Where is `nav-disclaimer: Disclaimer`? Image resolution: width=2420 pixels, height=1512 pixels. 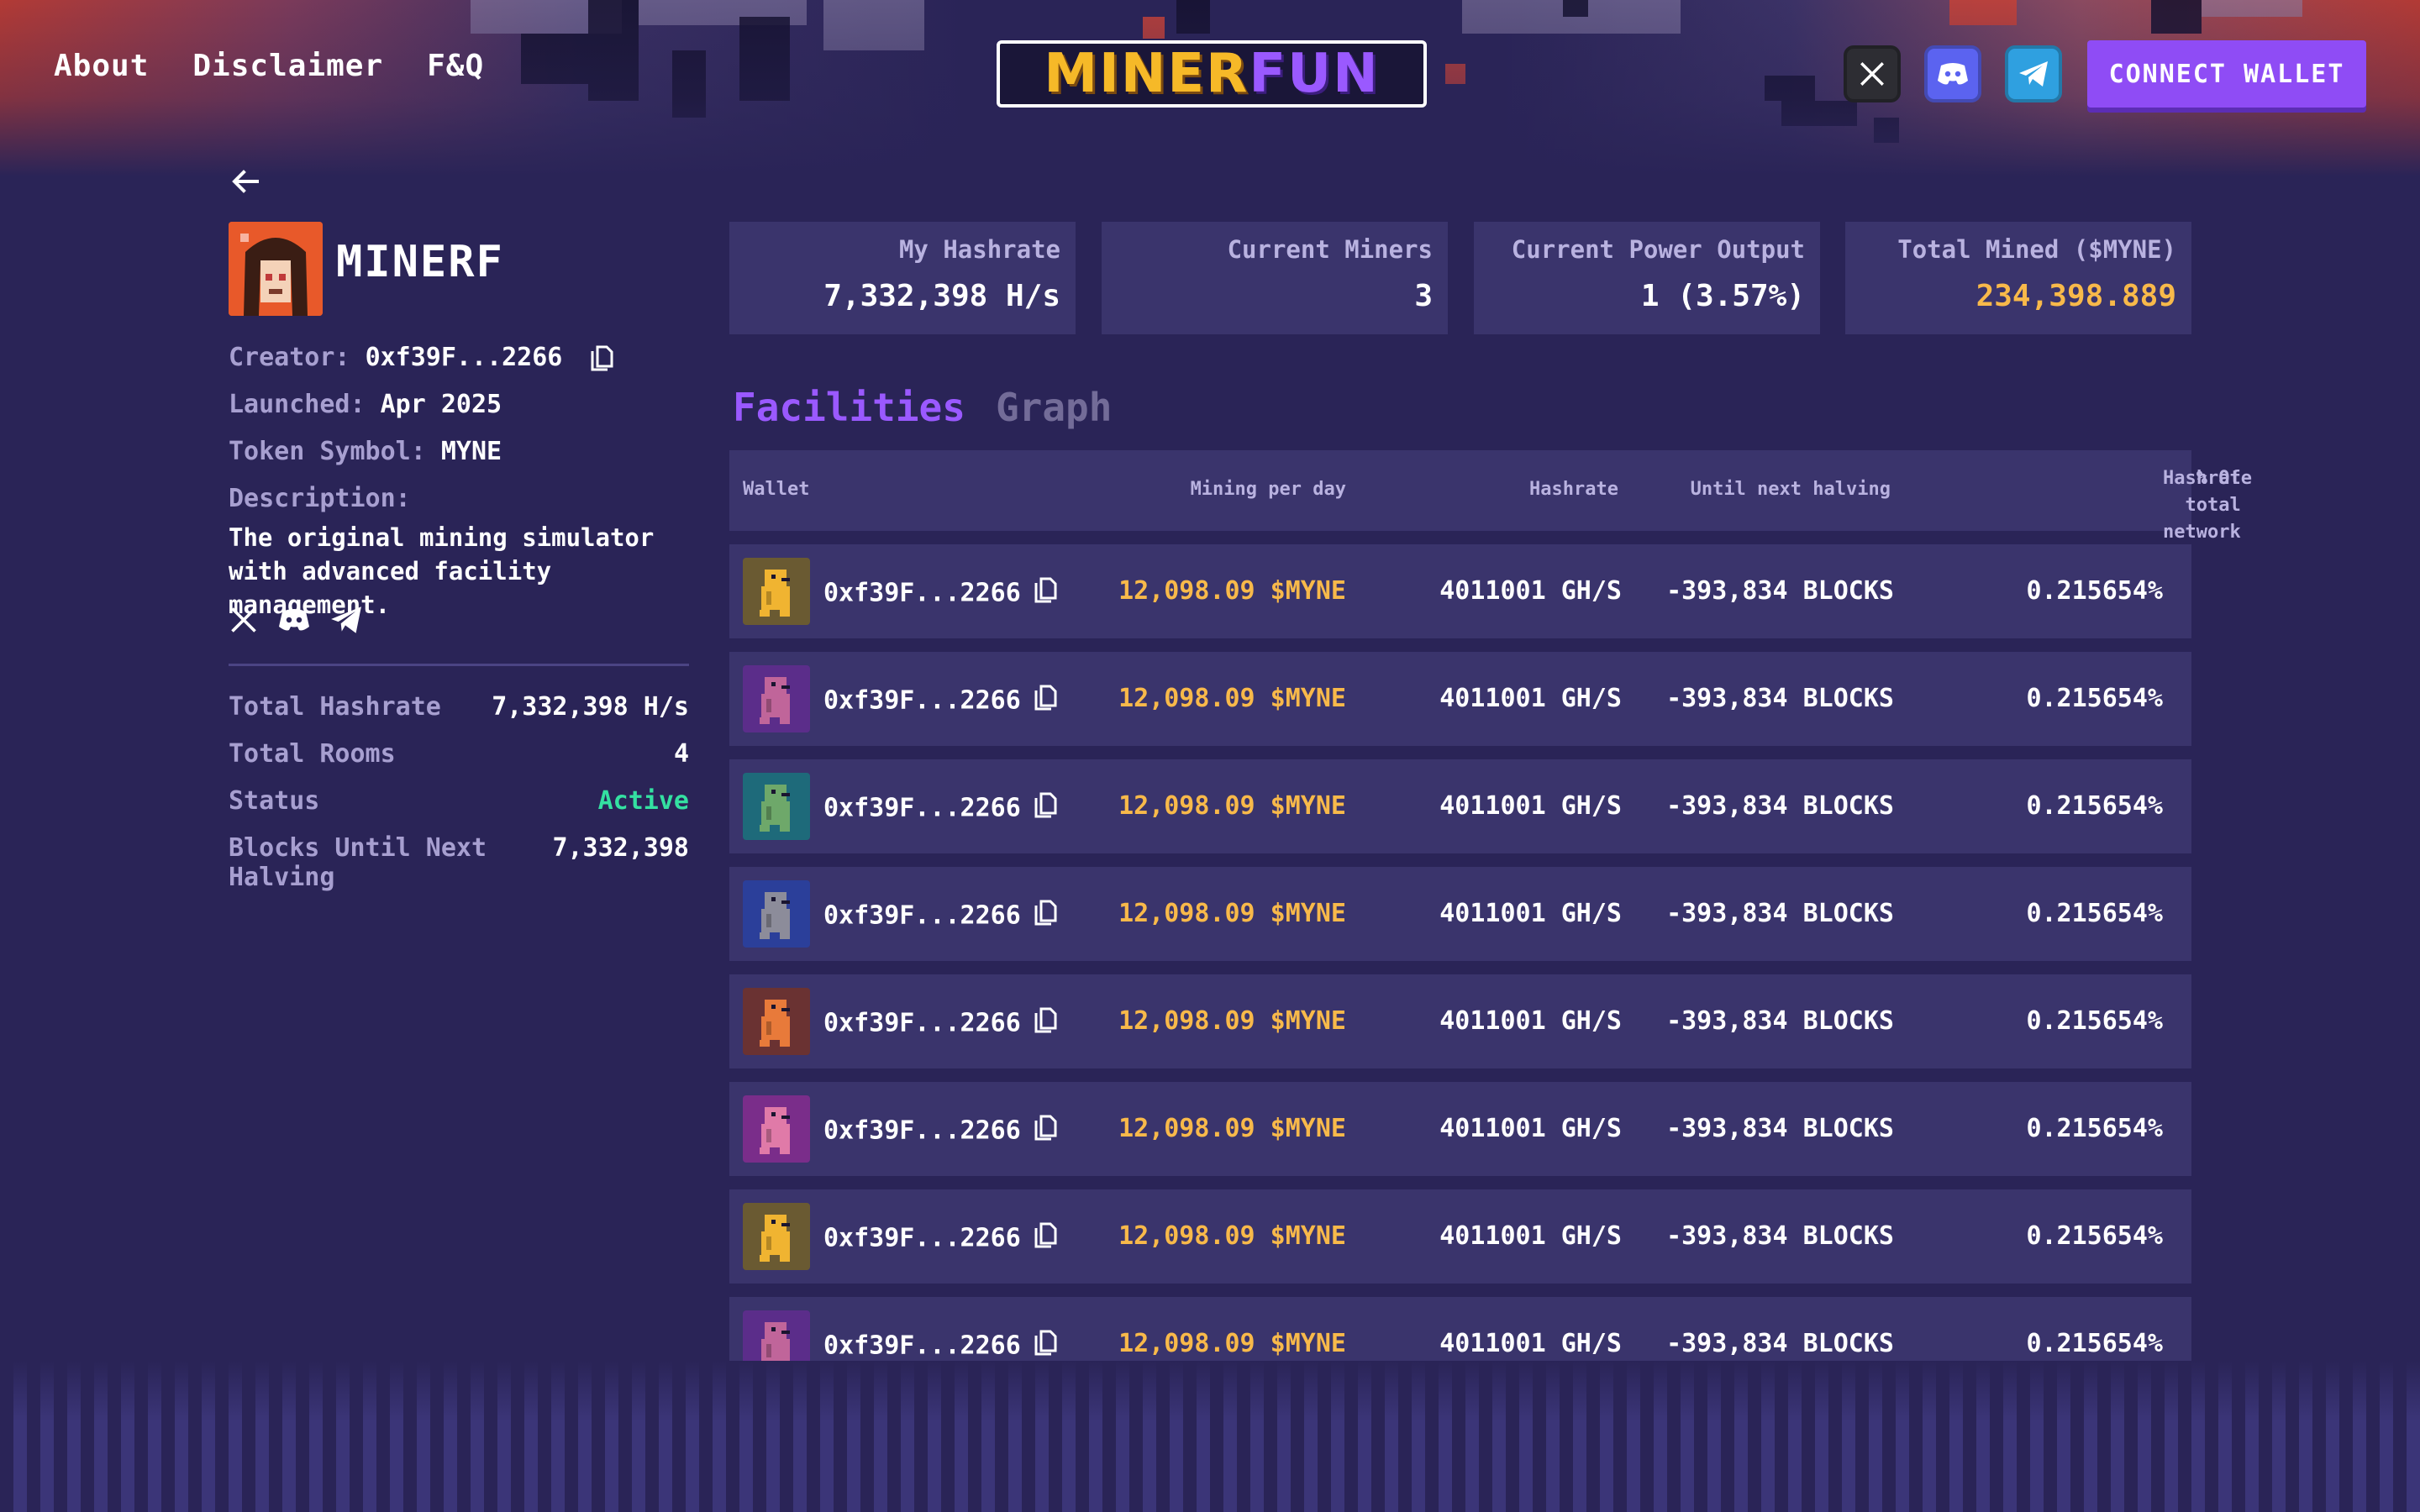 nav-disclaimer: Disclaimer is located at coordinates (287, 66).